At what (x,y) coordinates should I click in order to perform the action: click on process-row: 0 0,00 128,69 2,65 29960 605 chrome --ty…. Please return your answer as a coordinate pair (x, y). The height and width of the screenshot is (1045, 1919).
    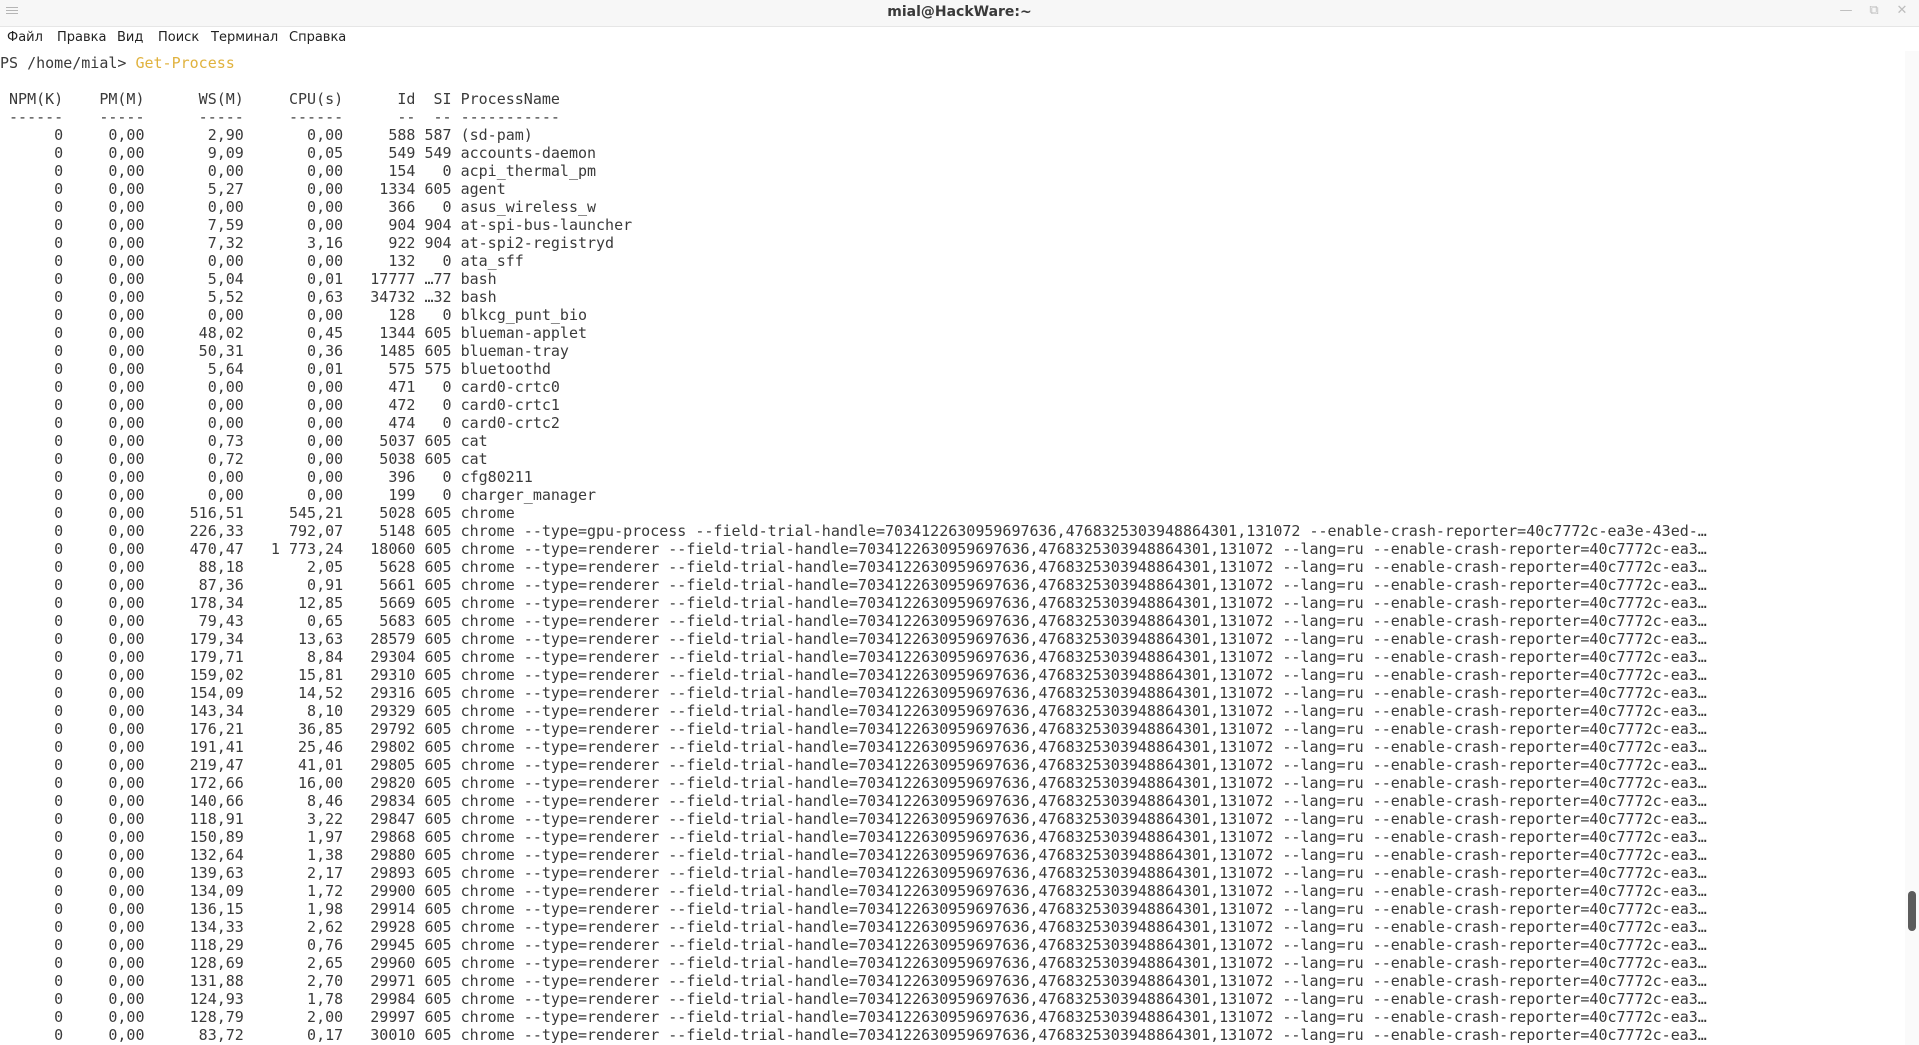
    Looking at the image, I should click on (853, 963).